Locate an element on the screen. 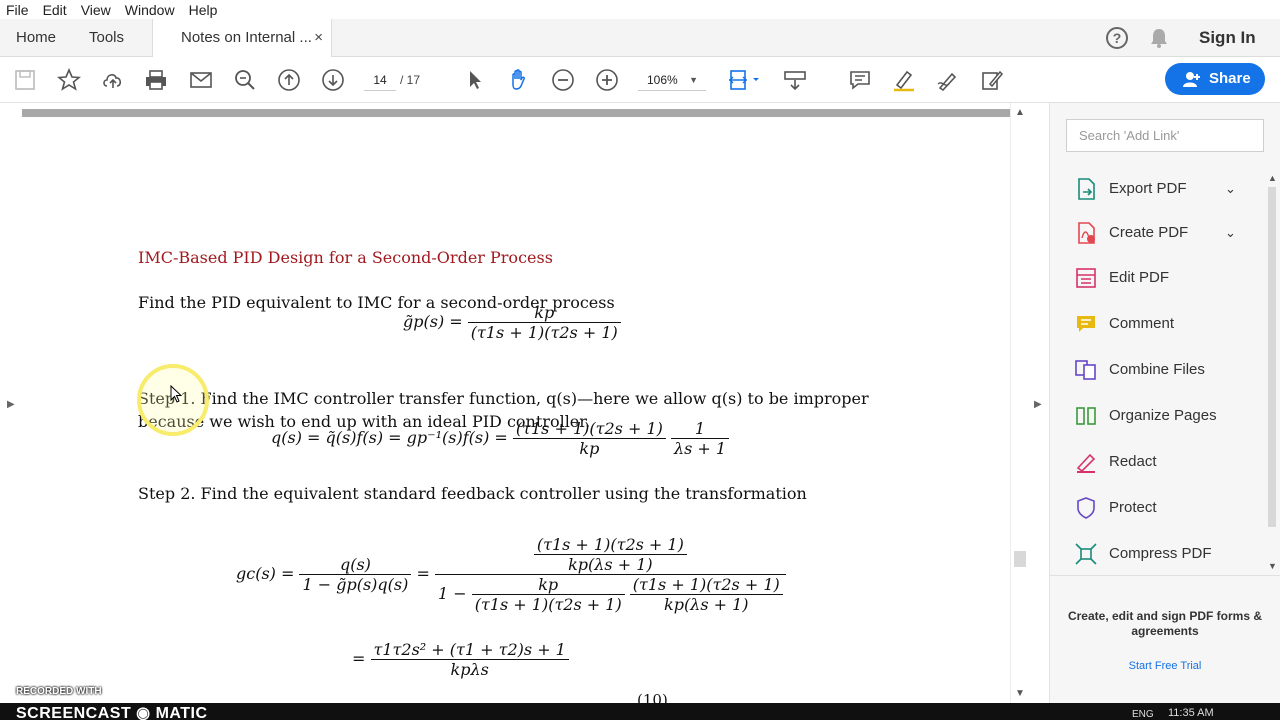  tool-label: Redact is located at coordinates (1133, 461).